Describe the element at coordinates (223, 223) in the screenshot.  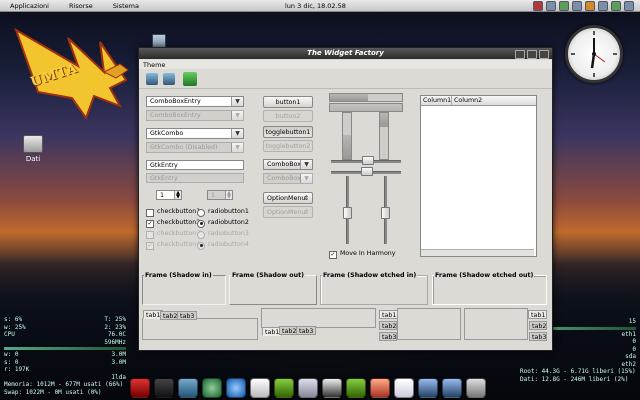
I see `radiobutton2: radiobutton2` at that location.